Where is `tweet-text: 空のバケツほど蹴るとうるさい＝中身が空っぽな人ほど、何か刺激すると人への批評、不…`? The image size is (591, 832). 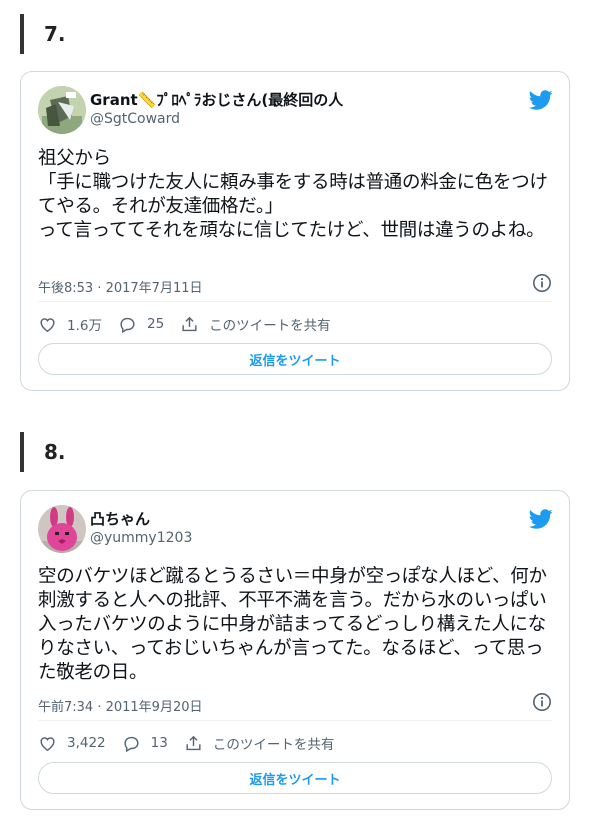 tweet-text: 空のバケツほど蹴るとうるさい＝中身が空っぽな人ほど、何か刺激すると人への批評、不… is located at coordinates (292, 624).